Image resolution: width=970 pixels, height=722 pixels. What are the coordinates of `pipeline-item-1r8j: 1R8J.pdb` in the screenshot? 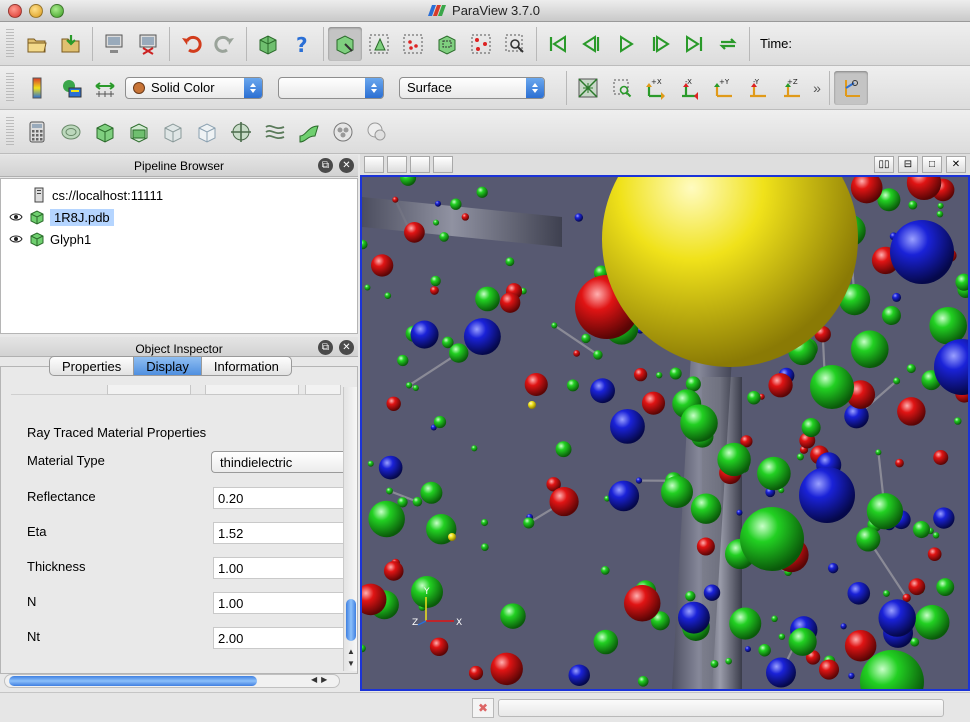 It's located at (61, 217).